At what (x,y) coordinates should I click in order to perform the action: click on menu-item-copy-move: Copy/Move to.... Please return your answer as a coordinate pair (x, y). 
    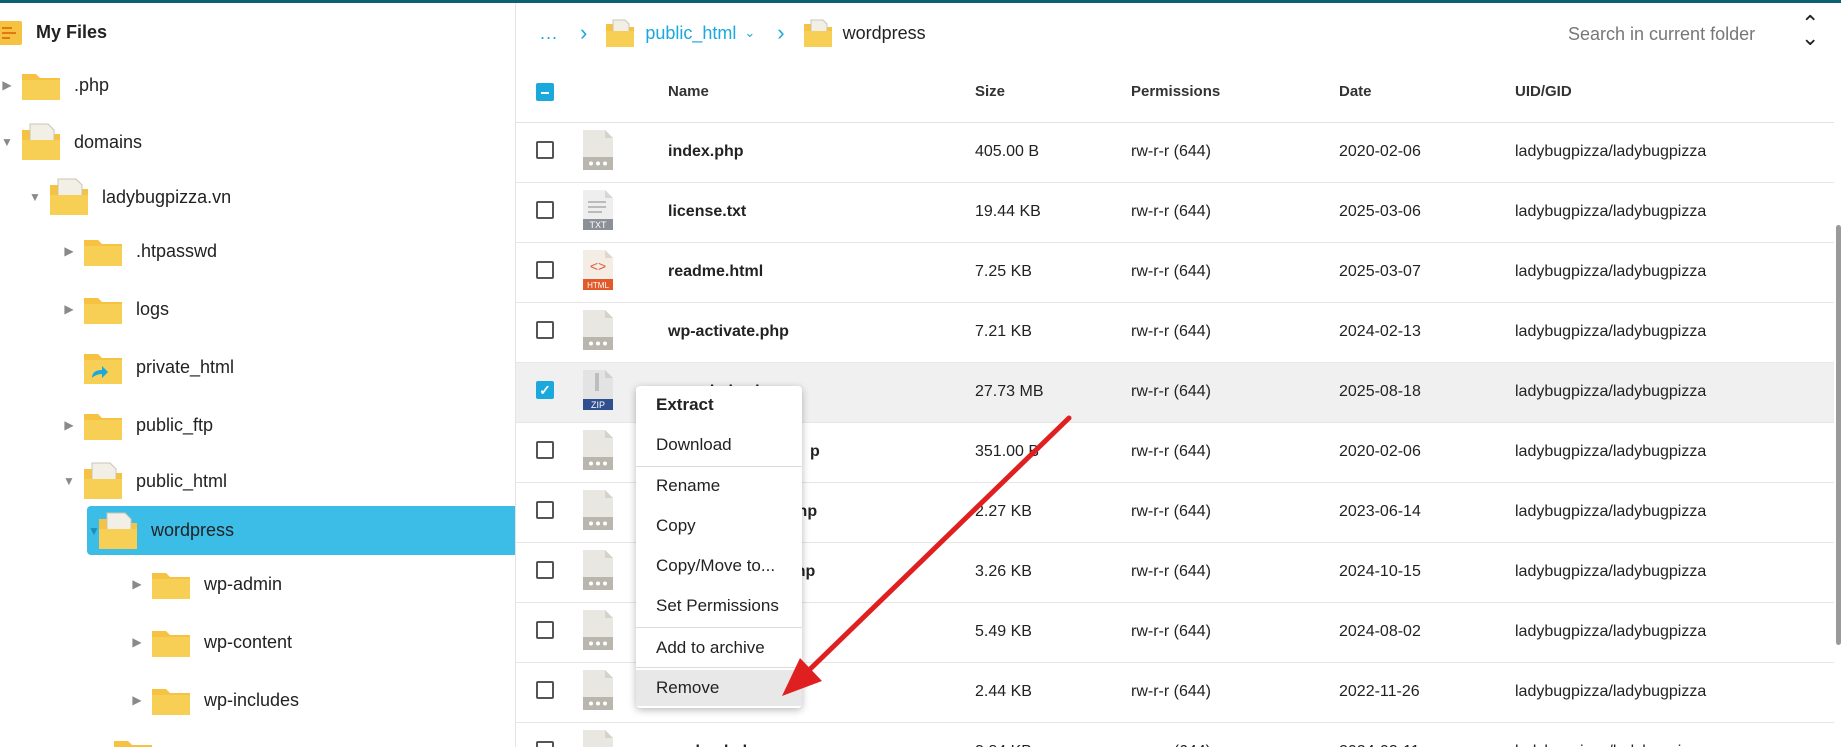
    Looking at the image, I should click on (719, 566).